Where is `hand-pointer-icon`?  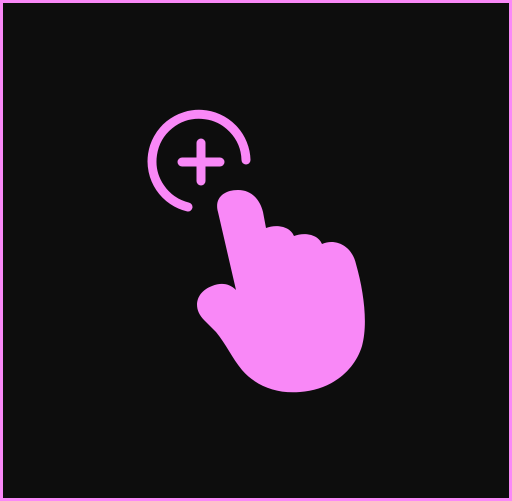
hand-pointer-icon is located at coordinates (281, 291).